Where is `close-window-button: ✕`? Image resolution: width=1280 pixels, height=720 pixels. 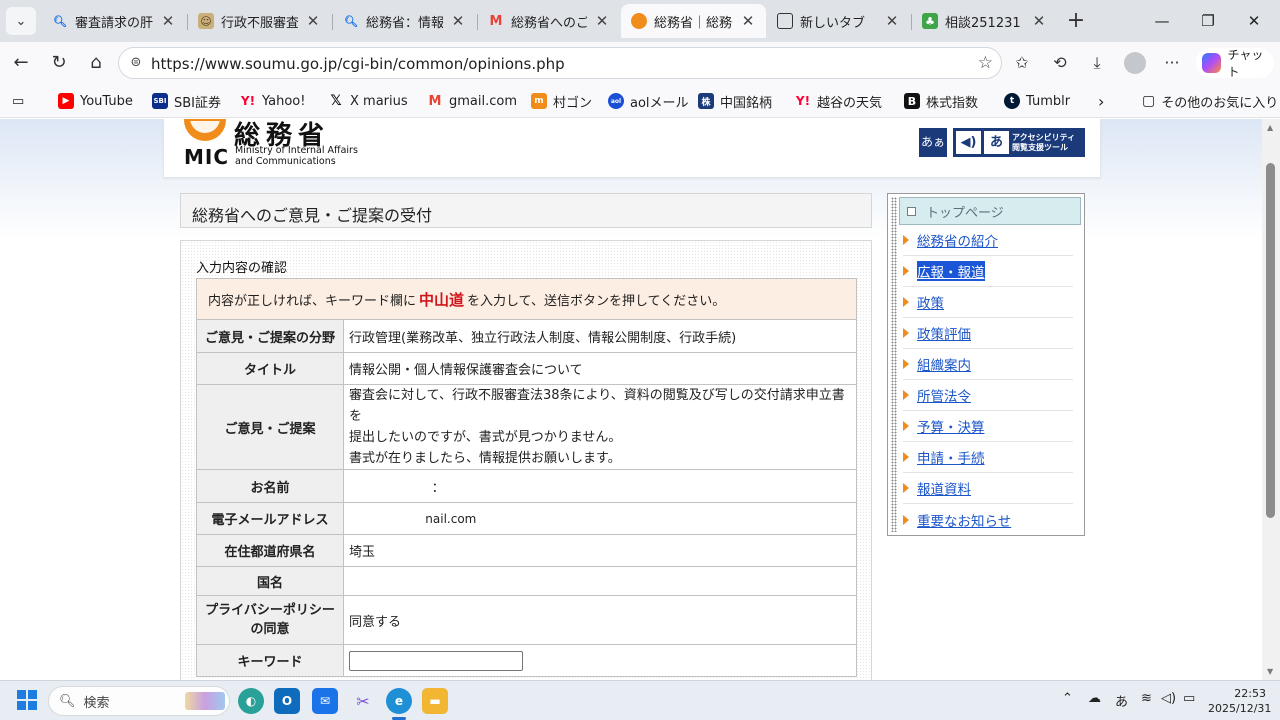 close-window-button: ✕ is located at coordinates (1254, 21).